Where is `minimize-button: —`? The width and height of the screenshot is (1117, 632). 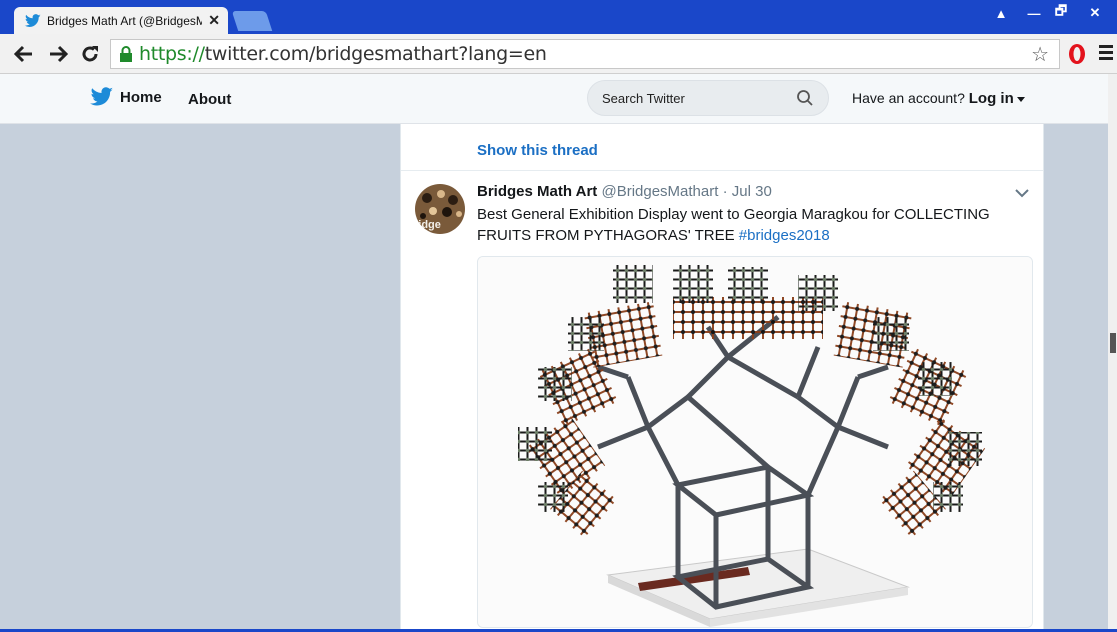
minimize-button: — is located at coordinates (1034, 13).